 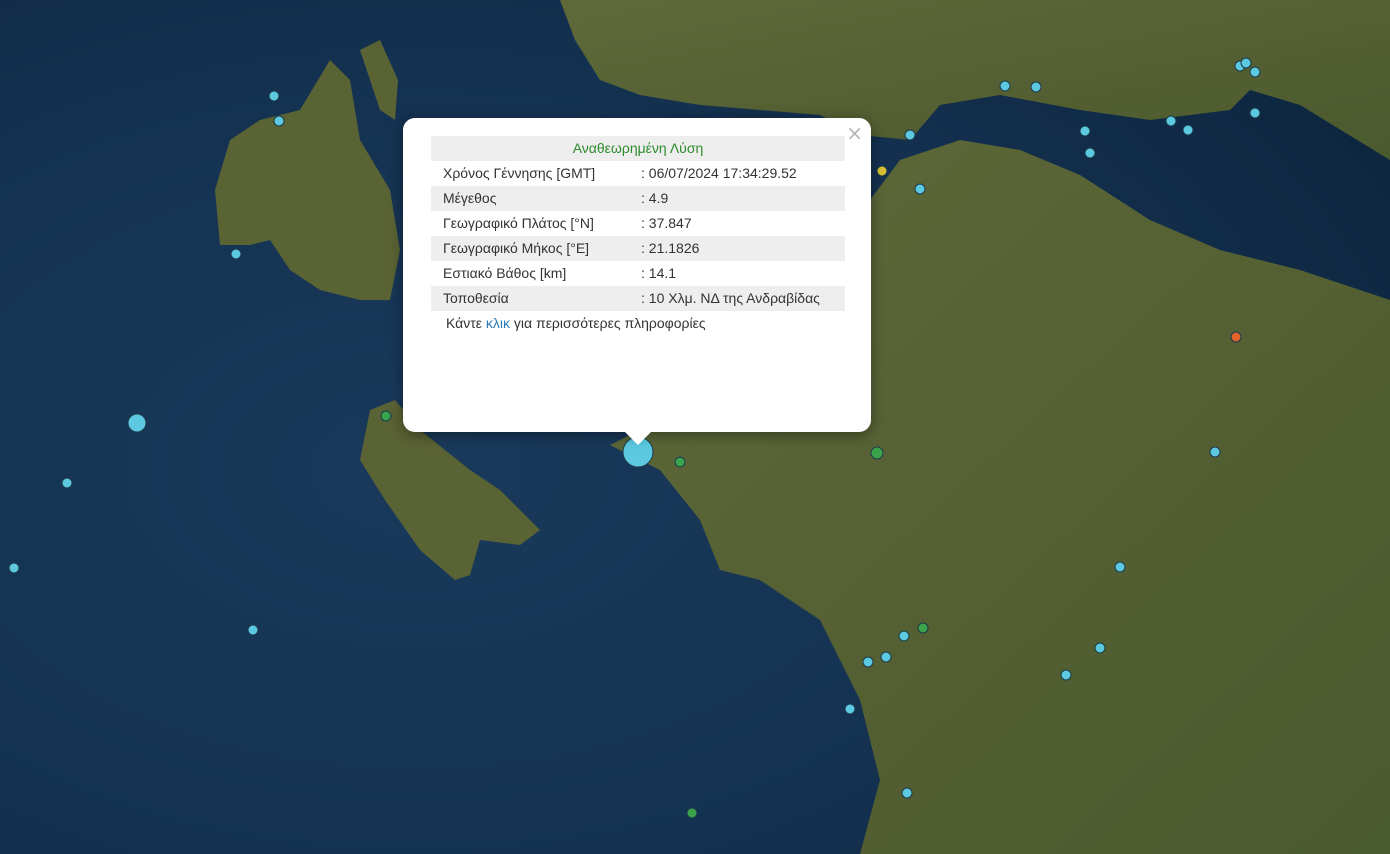 What do you see at coordinates (737, 248) in the screenshot?
I see `longitude-value: : 21.1826` at bounding box center [737, 248].